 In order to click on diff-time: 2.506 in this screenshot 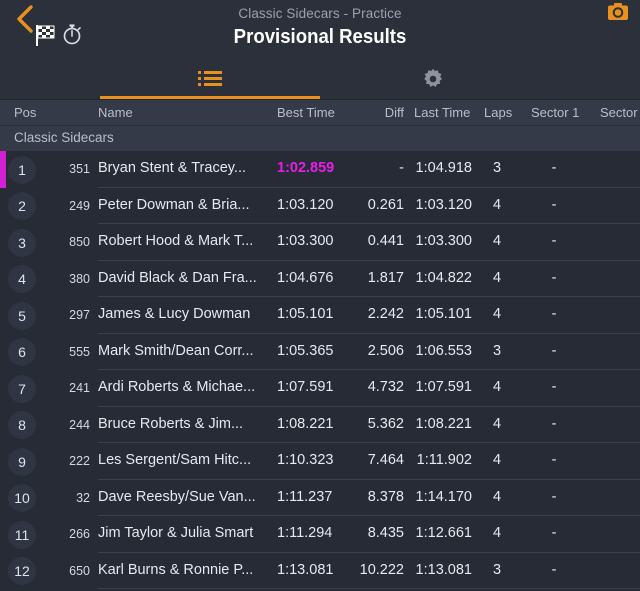, I will do `click(385, 350)`.